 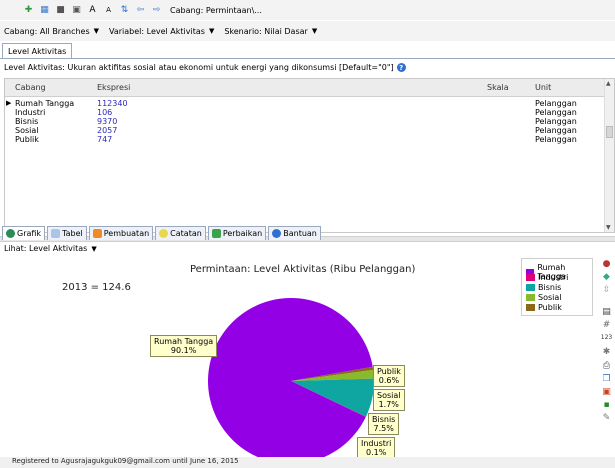 I want to click on pie-slice-rumah-tangga, so click(x=290, y=380).